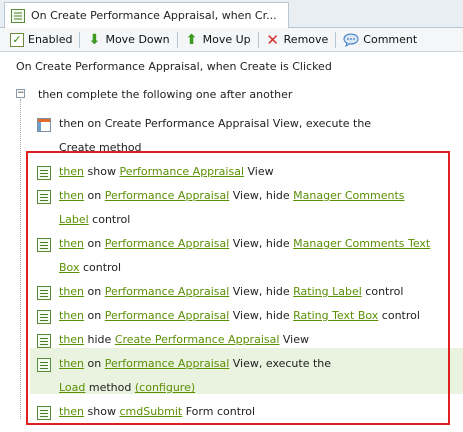 The image size is (463, 432). Describe the element at coordinates (272, 39) in the screenshot. I see `remove-x-icon: ✕` at that location.